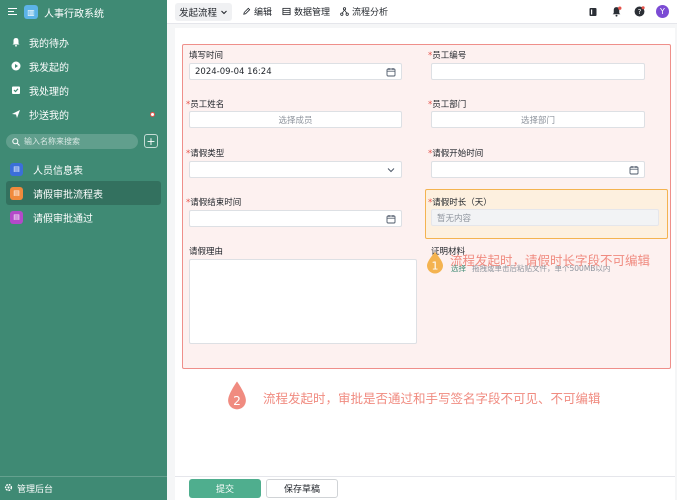  Describe the element at coordinates (68, 195) in the screenshot. I see `form-label: 请假审批流程表` at that location.